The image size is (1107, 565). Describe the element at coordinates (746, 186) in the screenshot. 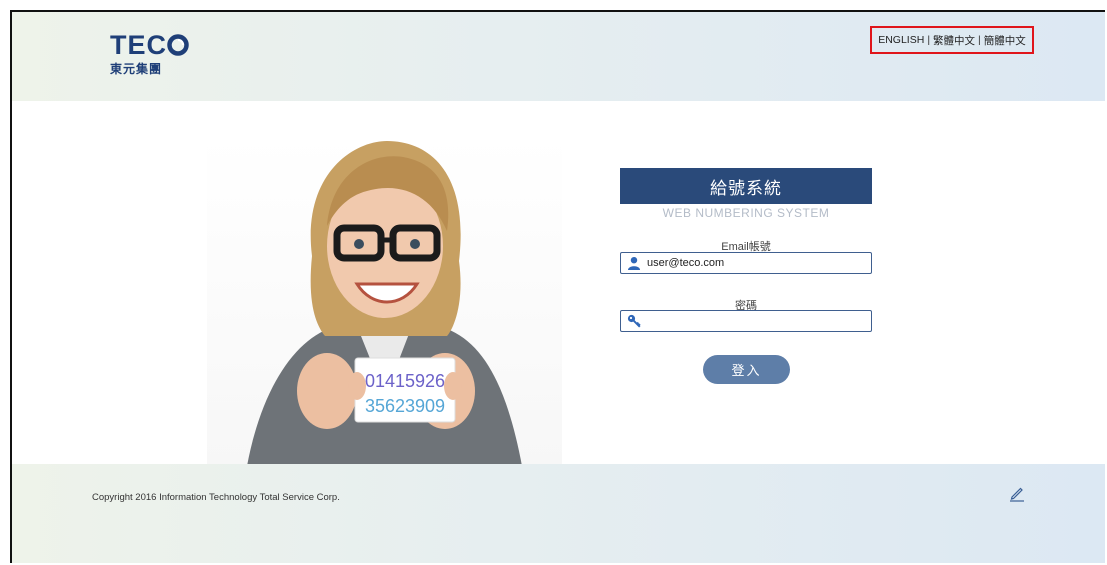

I see `system-title: 給號系統` at that location.